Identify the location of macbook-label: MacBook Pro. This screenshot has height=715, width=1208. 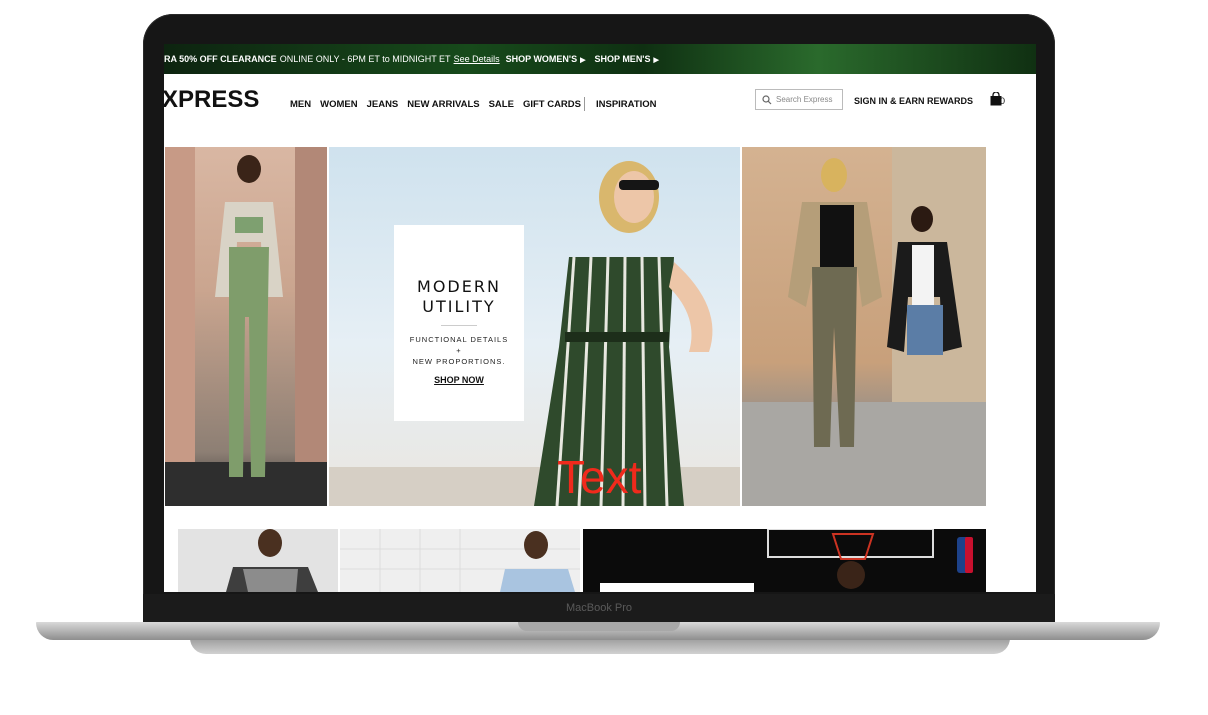
(599, 608).